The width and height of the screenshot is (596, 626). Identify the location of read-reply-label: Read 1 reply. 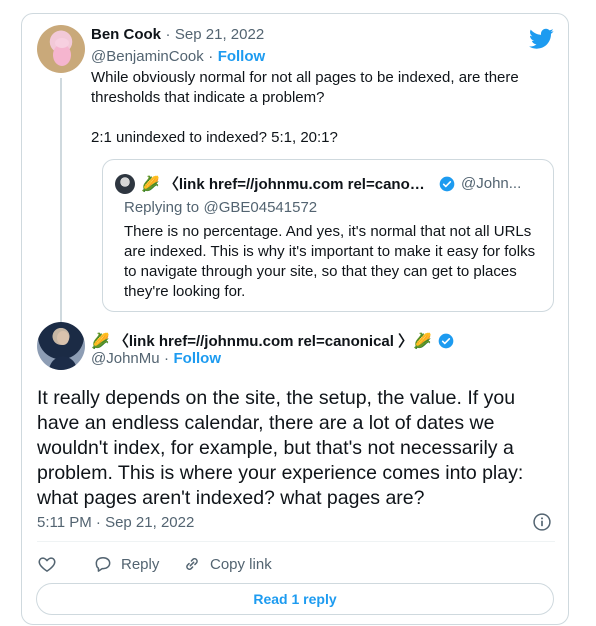
(295, 599).